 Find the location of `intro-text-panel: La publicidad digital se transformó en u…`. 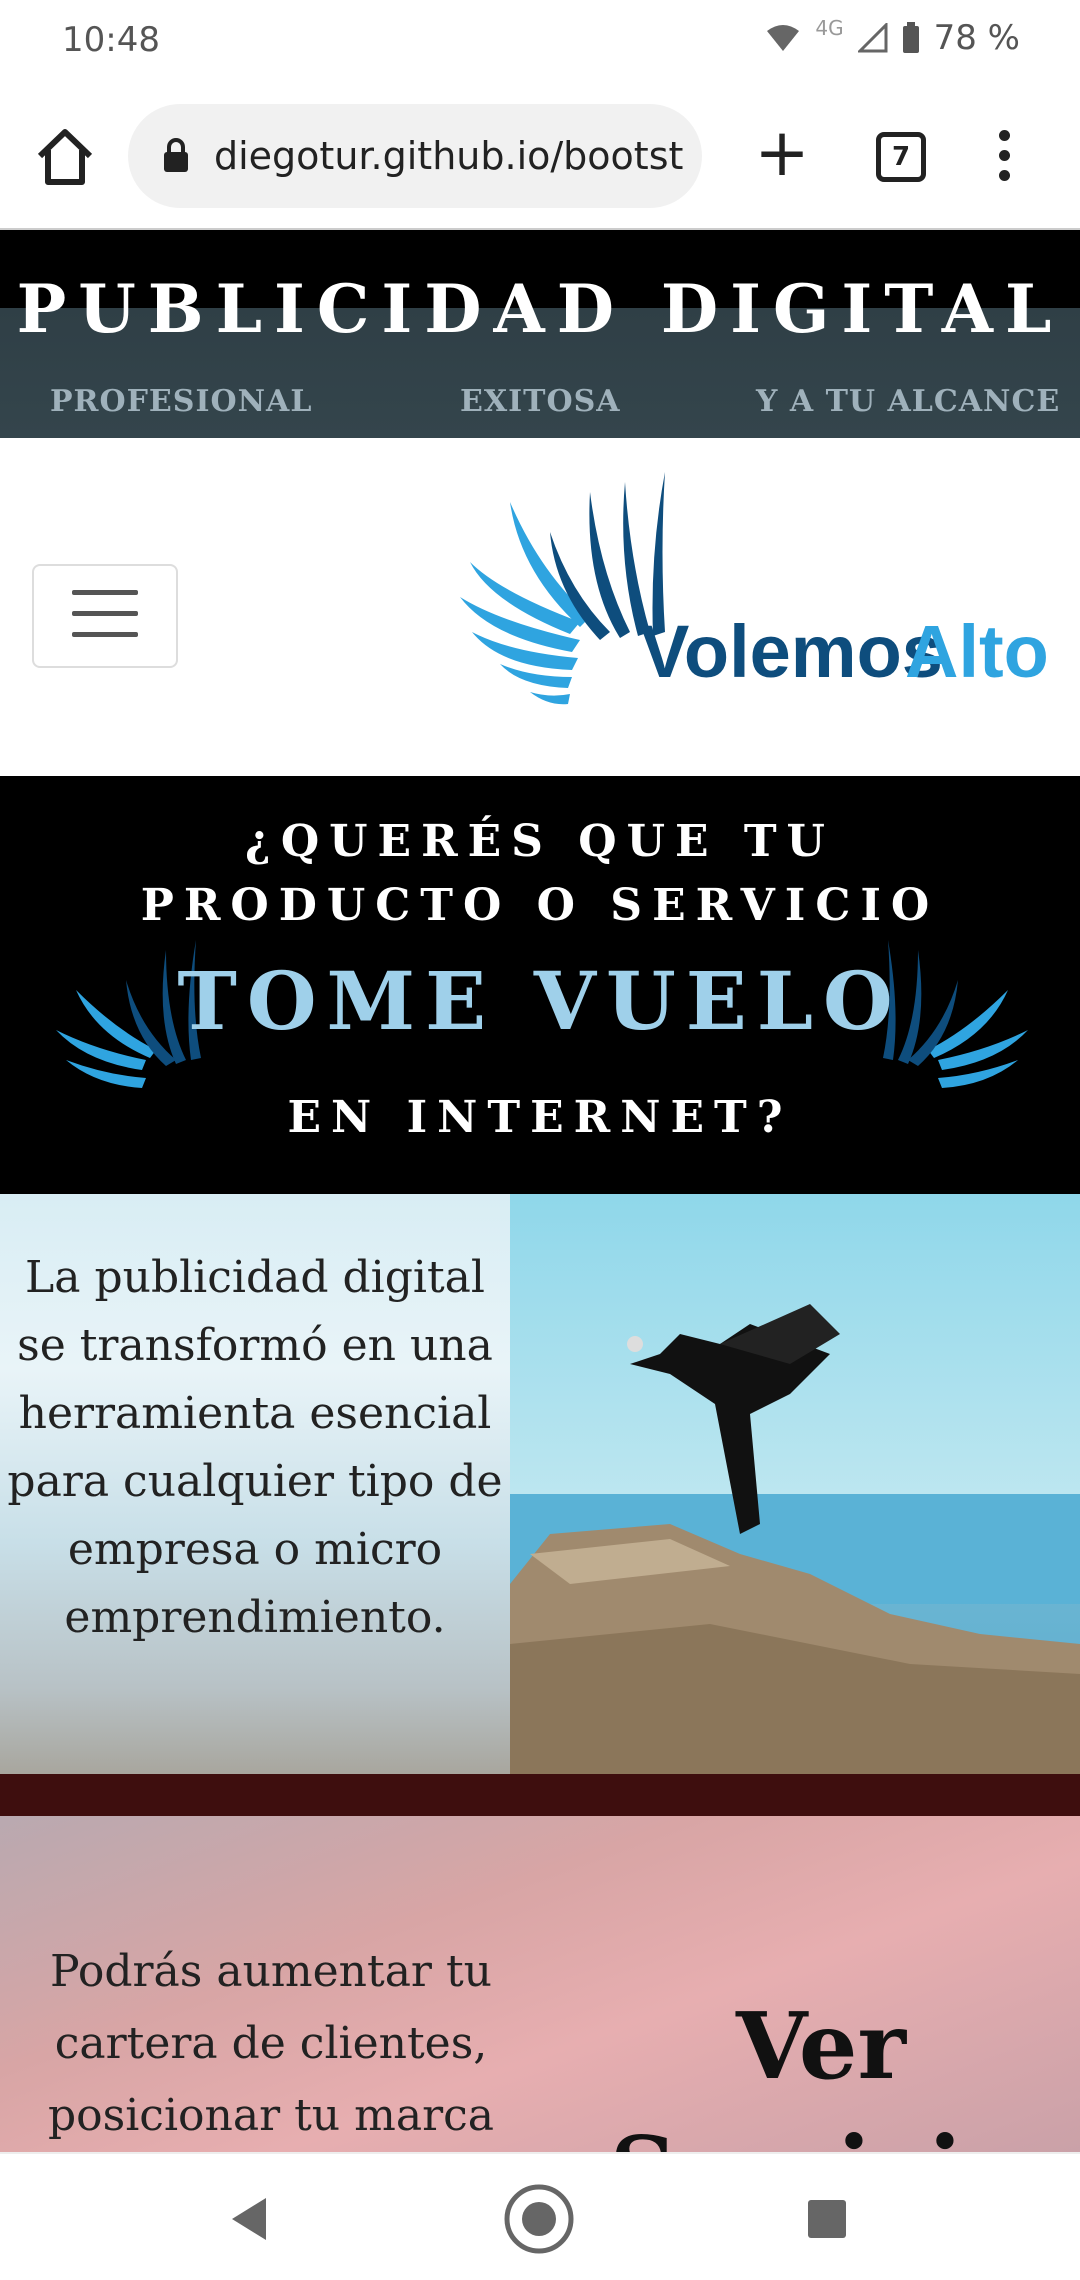

intro-text-panel: La publicidad digital se transformó en u… is located at coordinates (255, 1484).